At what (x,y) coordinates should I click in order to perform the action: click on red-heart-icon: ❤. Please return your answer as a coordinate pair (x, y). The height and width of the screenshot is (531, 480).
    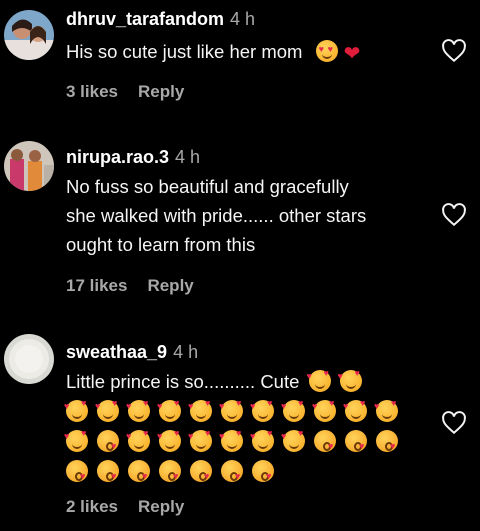
    Looking at the image, I should click on (352, 54).